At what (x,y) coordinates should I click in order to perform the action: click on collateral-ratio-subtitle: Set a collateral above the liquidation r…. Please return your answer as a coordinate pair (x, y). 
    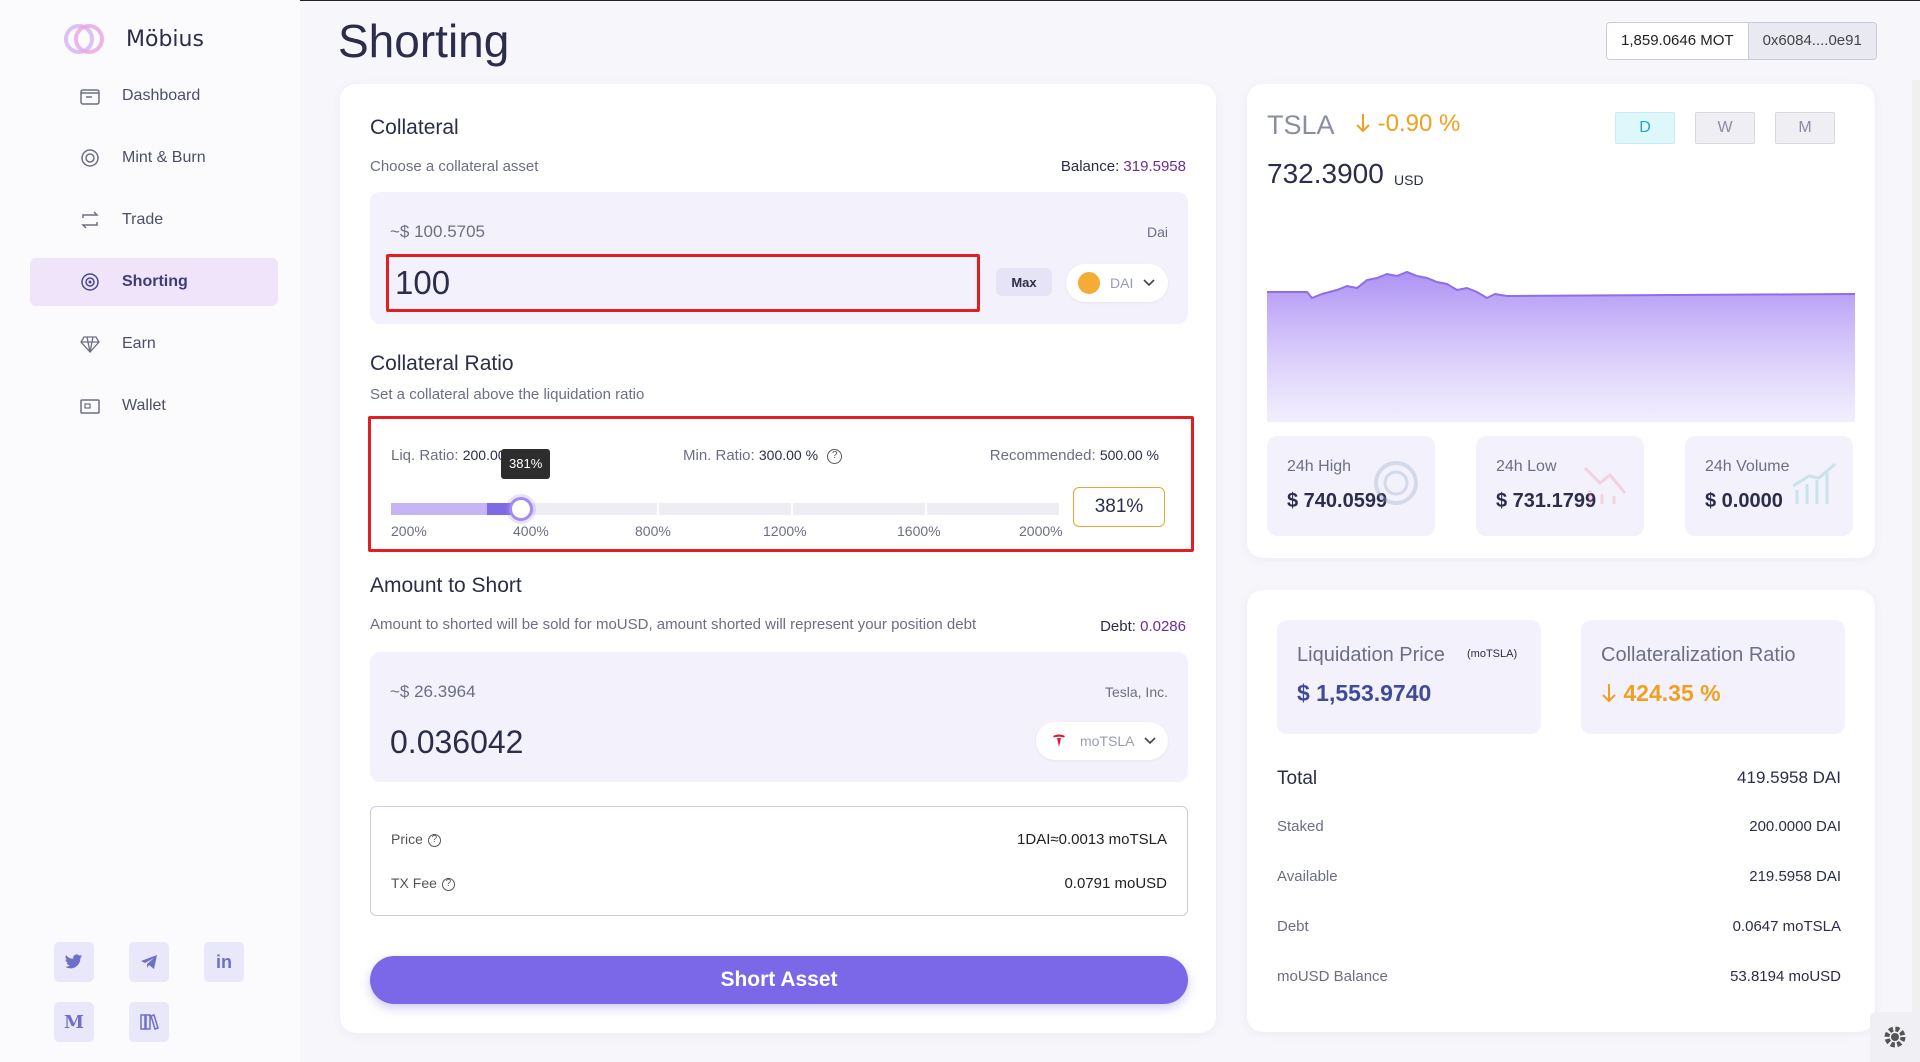
    Looking at the image, I should click on (507, 394).